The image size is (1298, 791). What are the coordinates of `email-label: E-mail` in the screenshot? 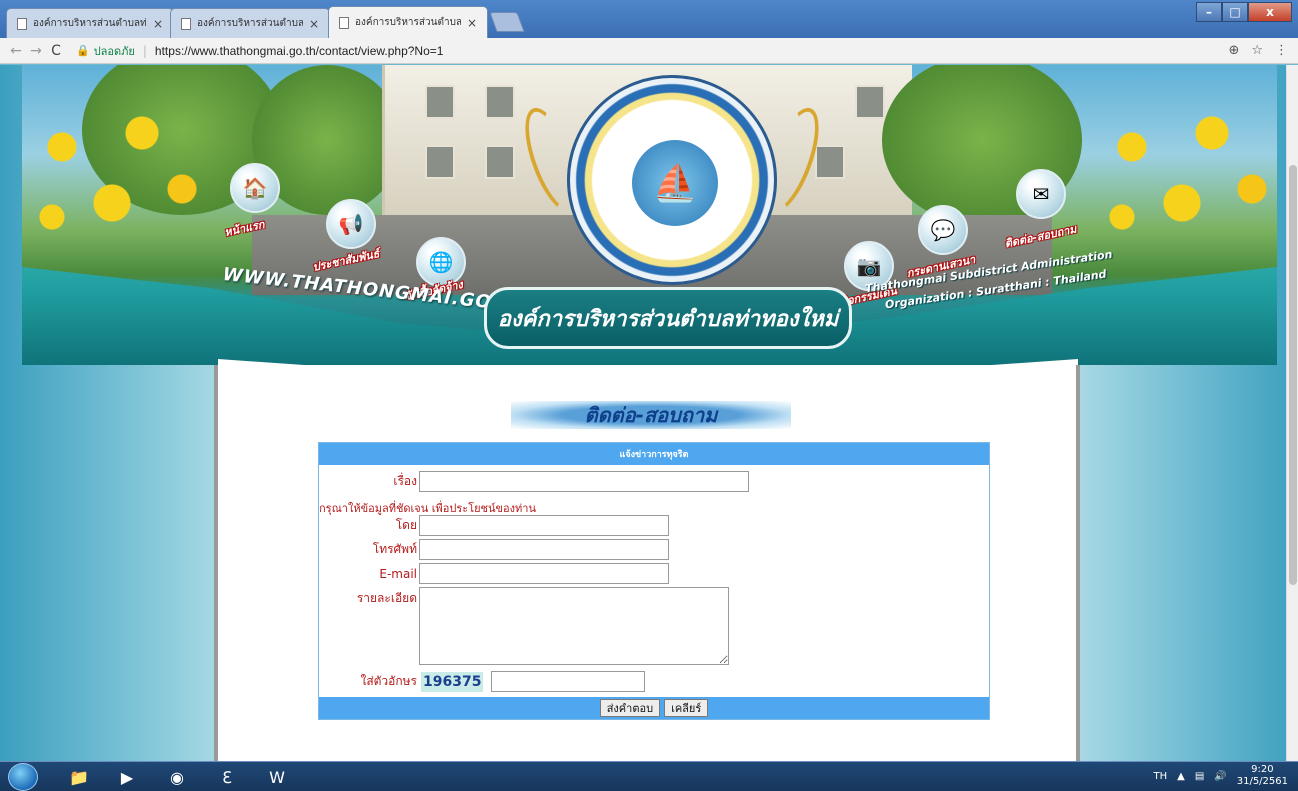 It's located at (398, 573).